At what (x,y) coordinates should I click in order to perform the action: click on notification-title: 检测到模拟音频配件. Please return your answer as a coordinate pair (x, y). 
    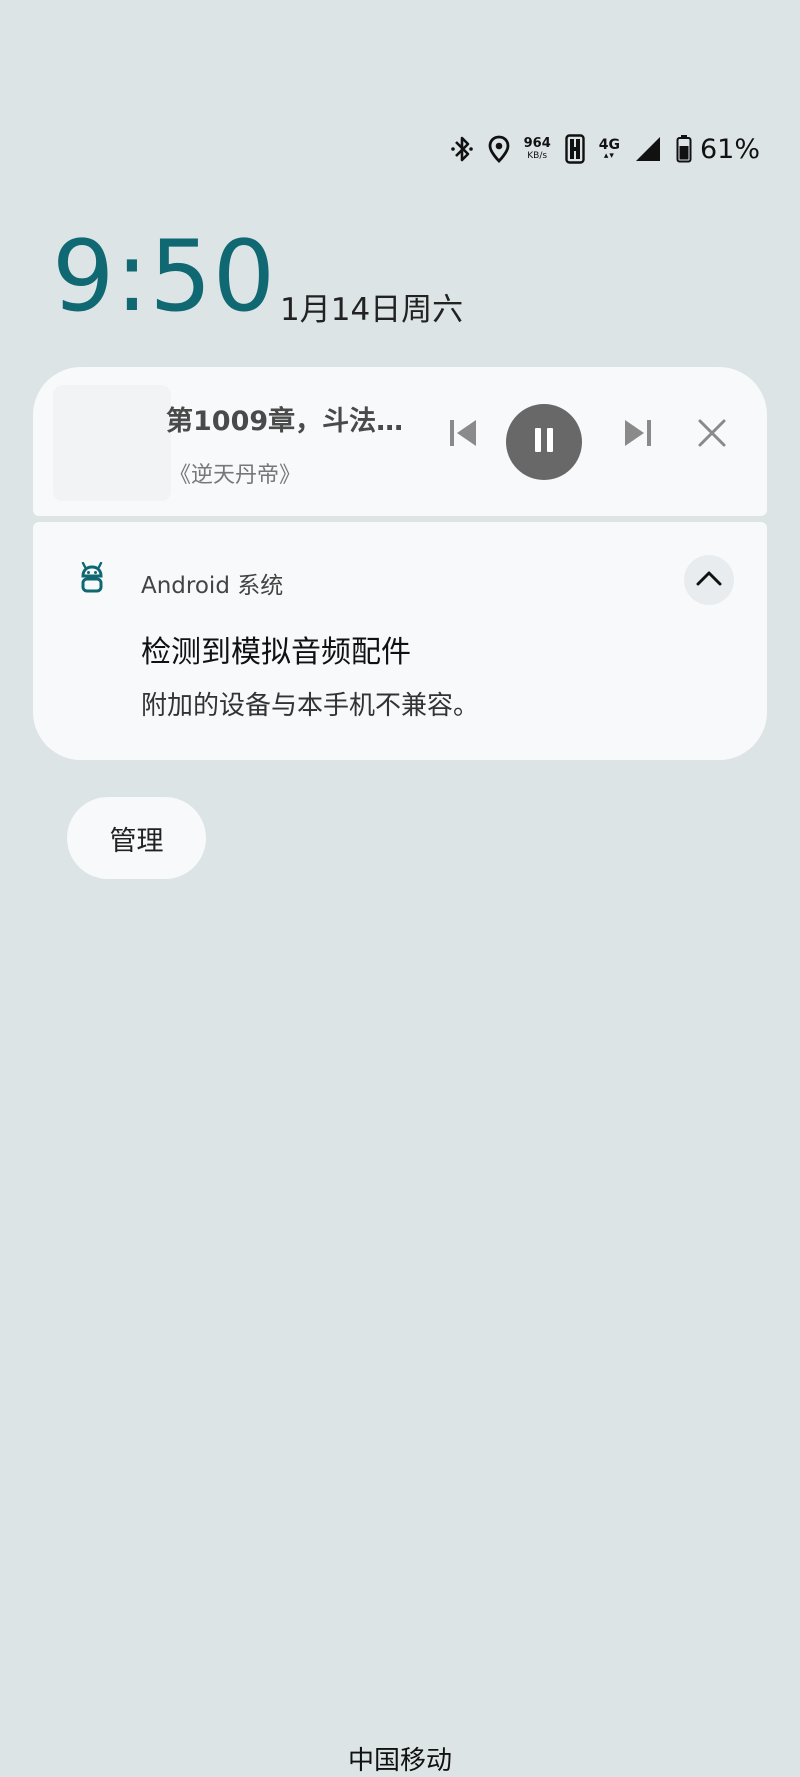
    Looking at the image, I should click on (276, 652).